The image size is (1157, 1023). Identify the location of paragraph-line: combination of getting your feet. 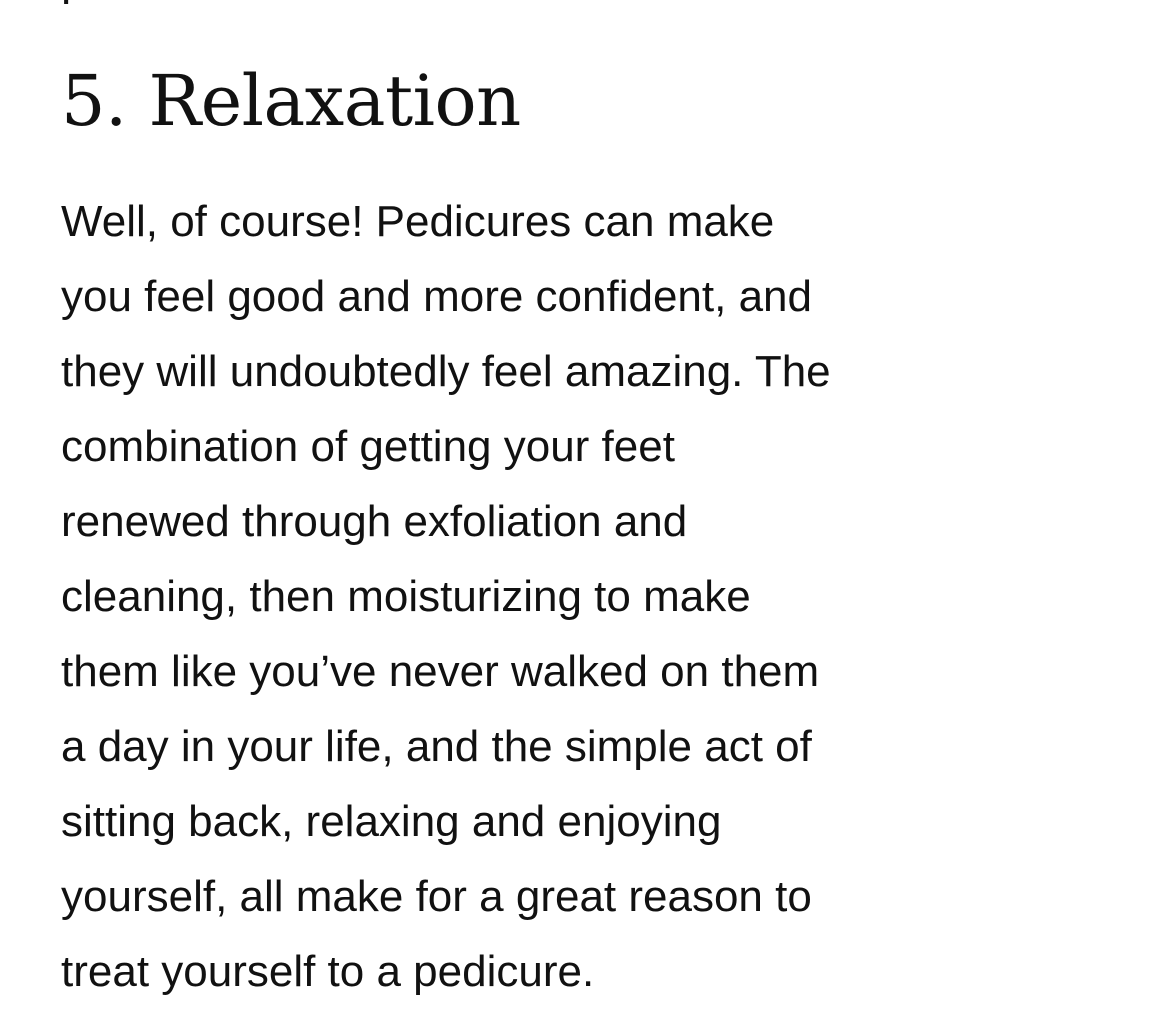
(368, 446).